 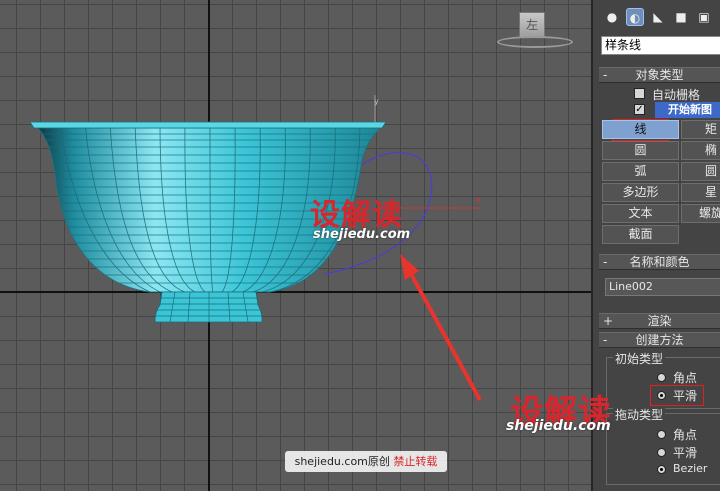 I want to click on camera-icon: ■, so click(x=681, y=17).